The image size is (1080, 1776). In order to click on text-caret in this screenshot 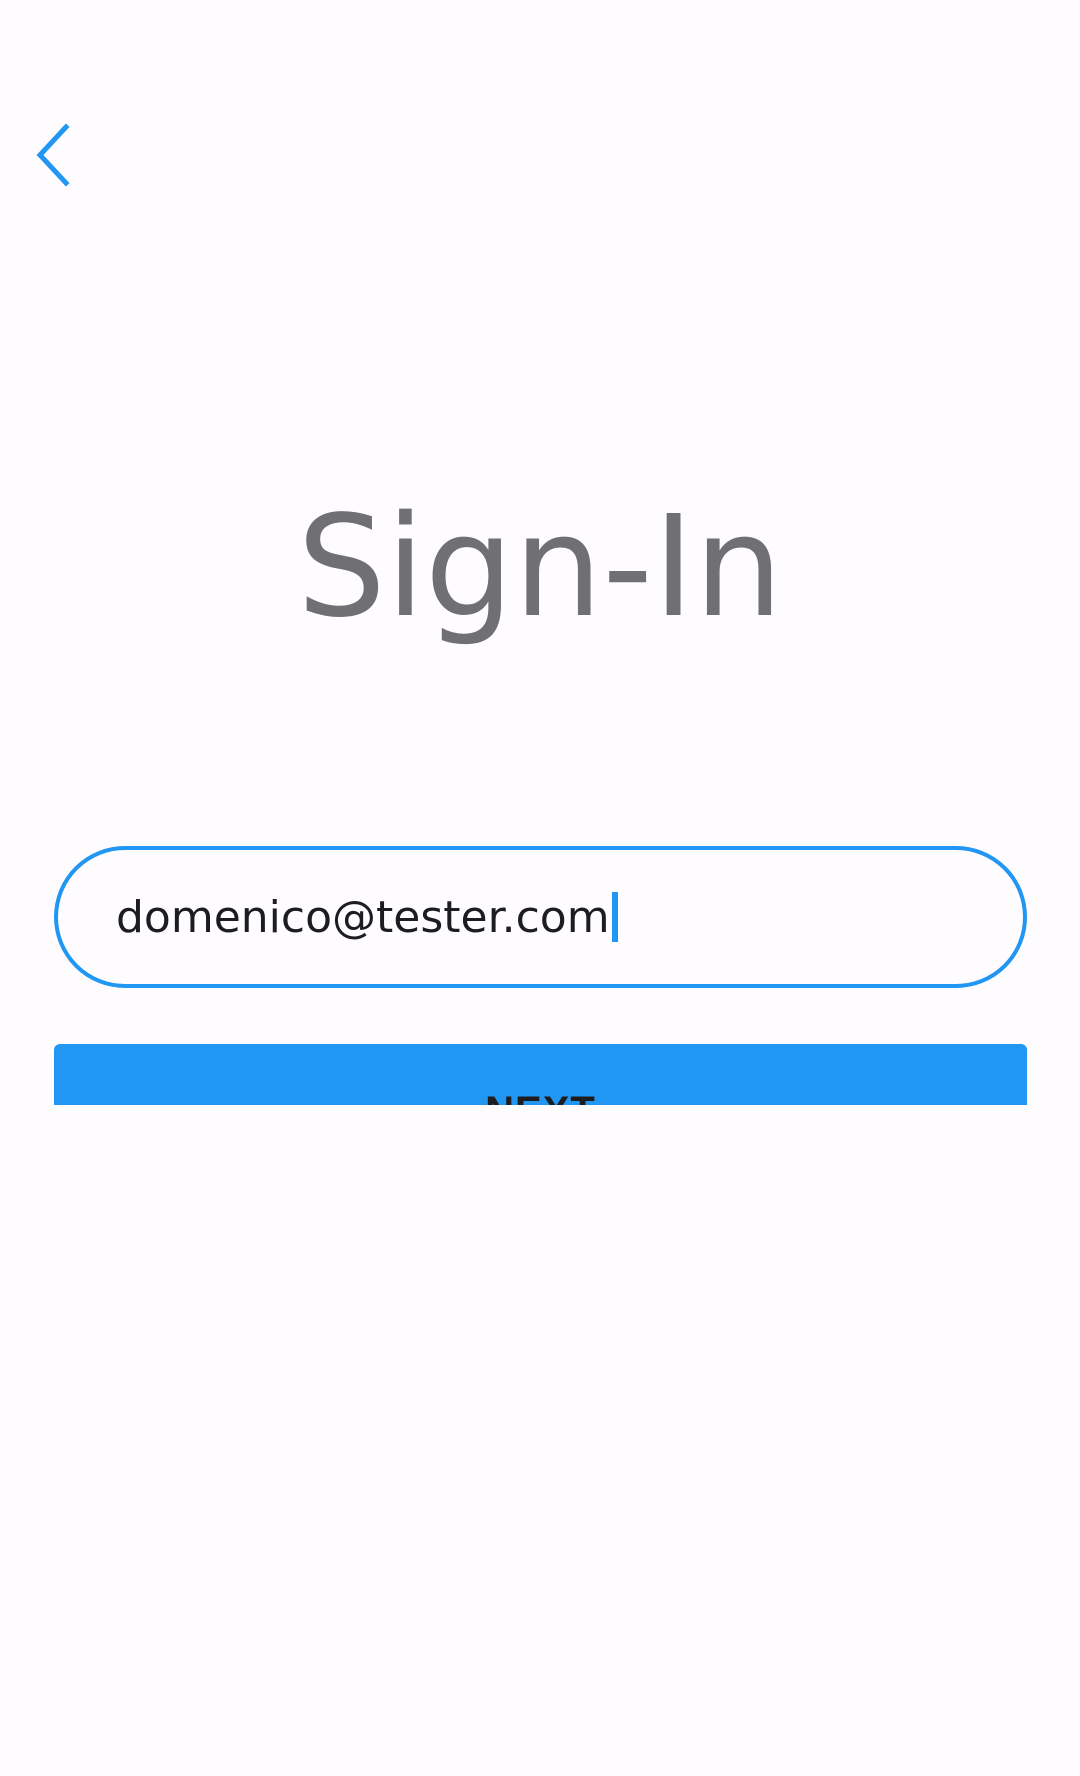, I will do `click(614, 917)`.